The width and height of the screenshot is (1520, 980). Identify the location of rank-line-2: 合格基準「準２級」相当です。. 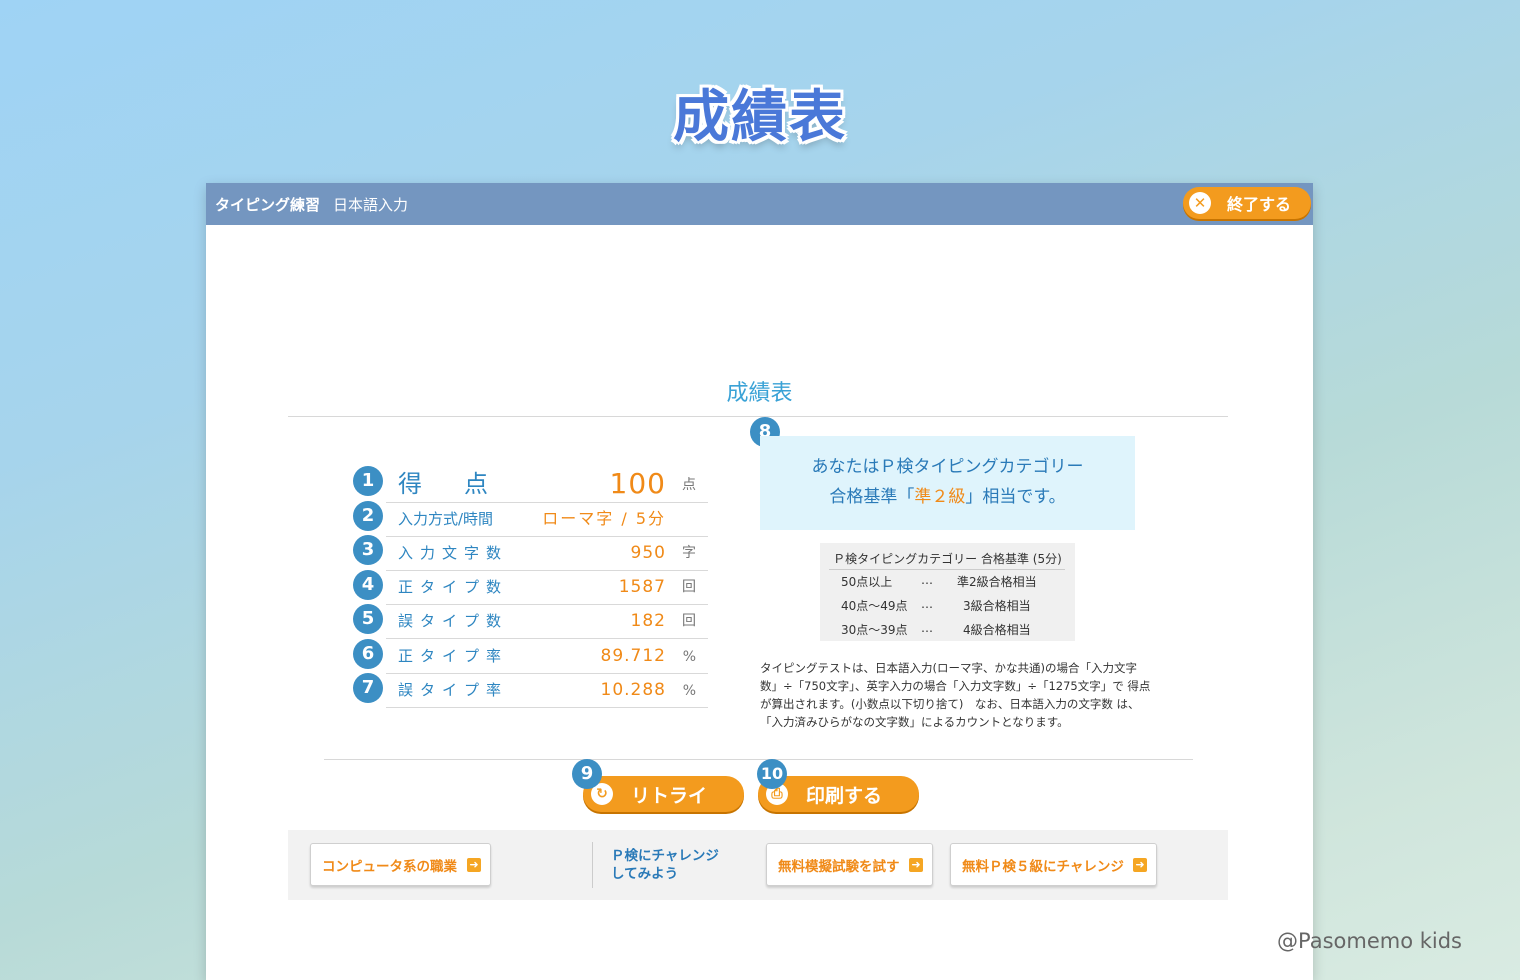
(947, 497).